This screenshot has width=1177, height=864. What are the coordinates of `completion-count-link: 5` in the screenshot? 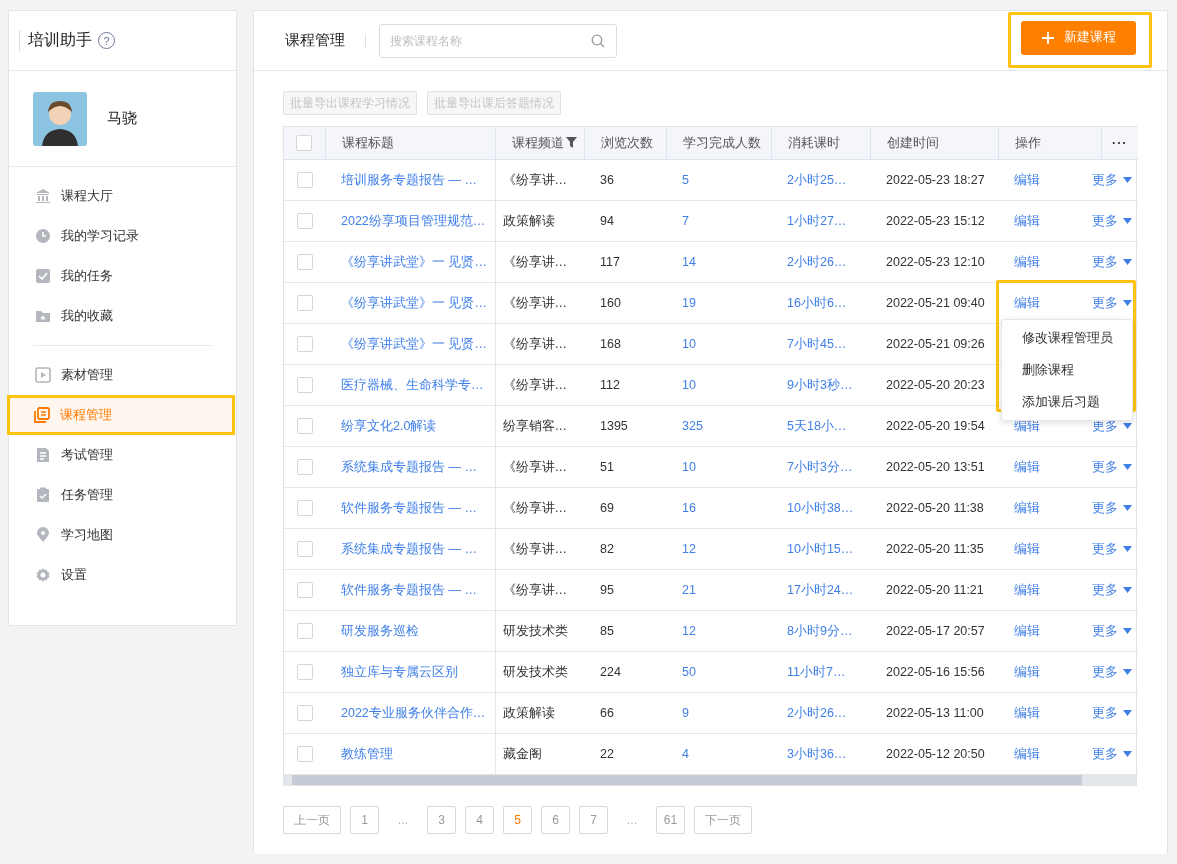 It's located at (685, 180).